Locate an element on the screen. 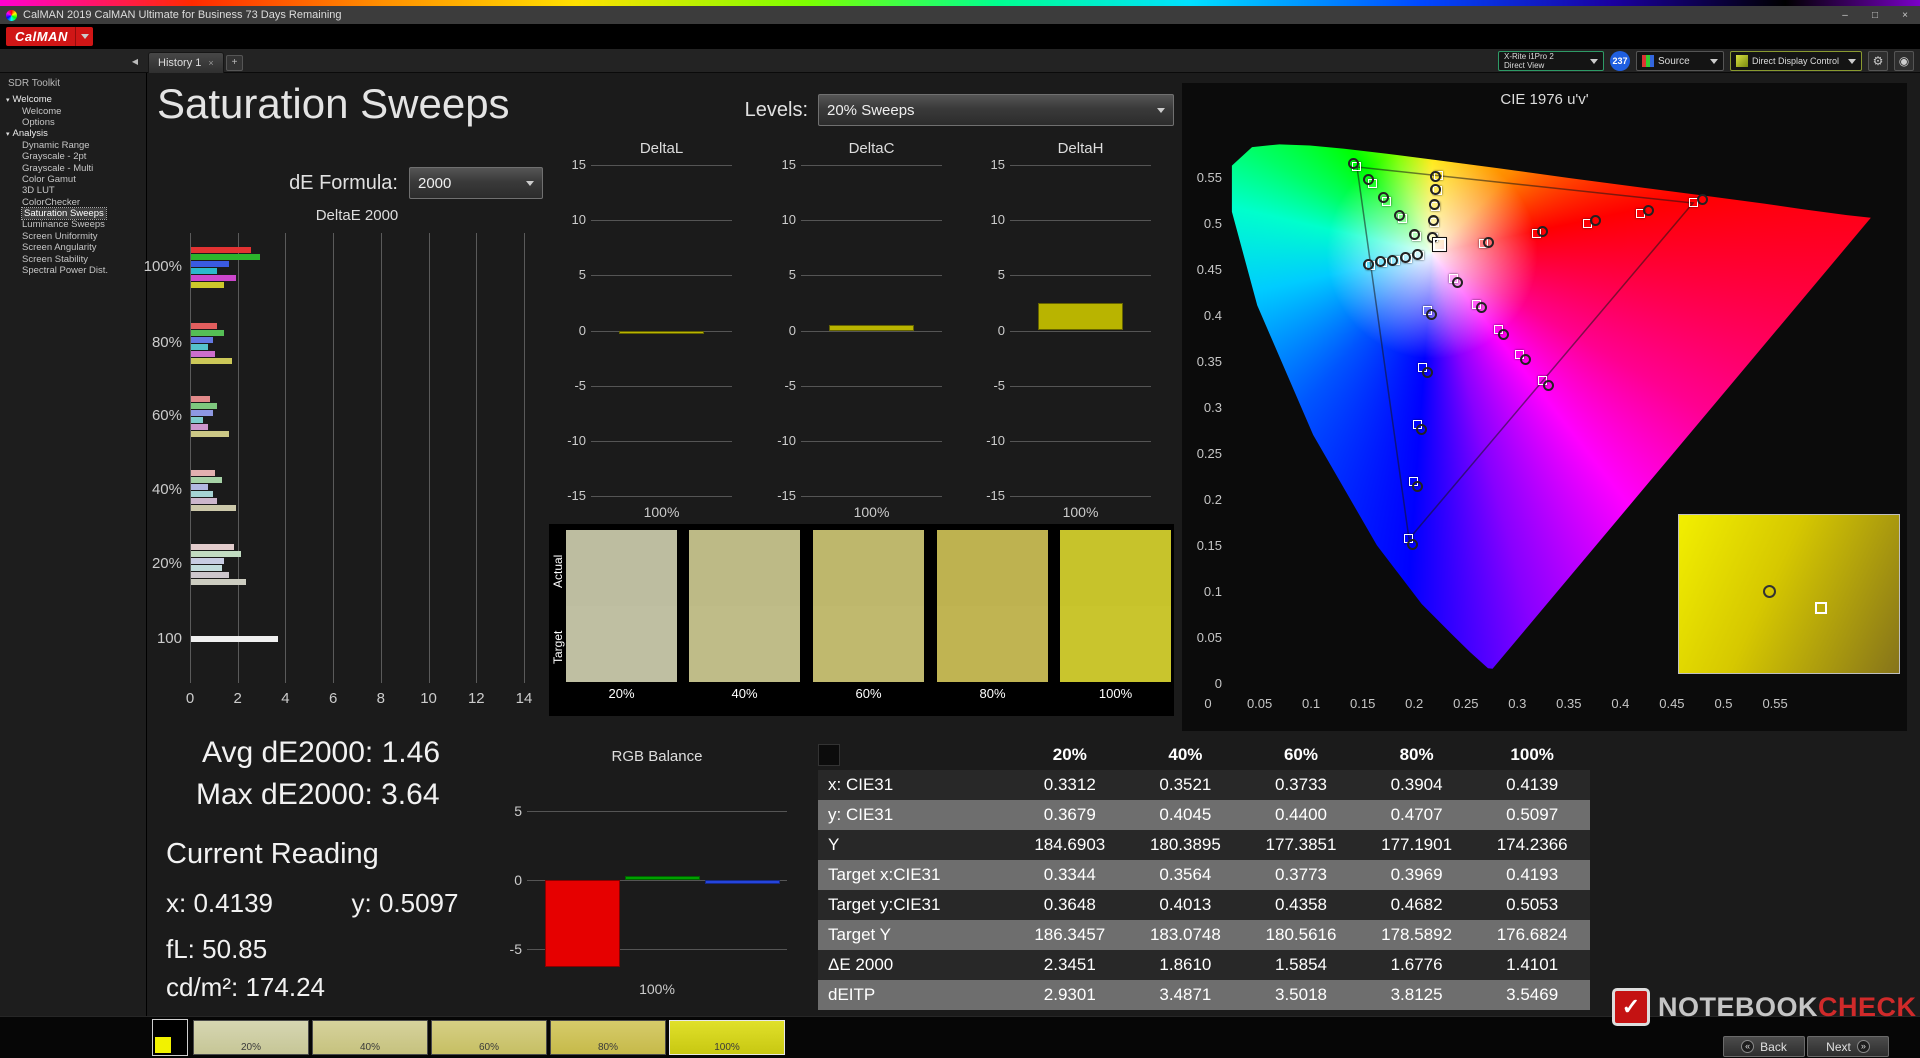  data-cell: 0.4045 is located at coordinates (1185, 814).